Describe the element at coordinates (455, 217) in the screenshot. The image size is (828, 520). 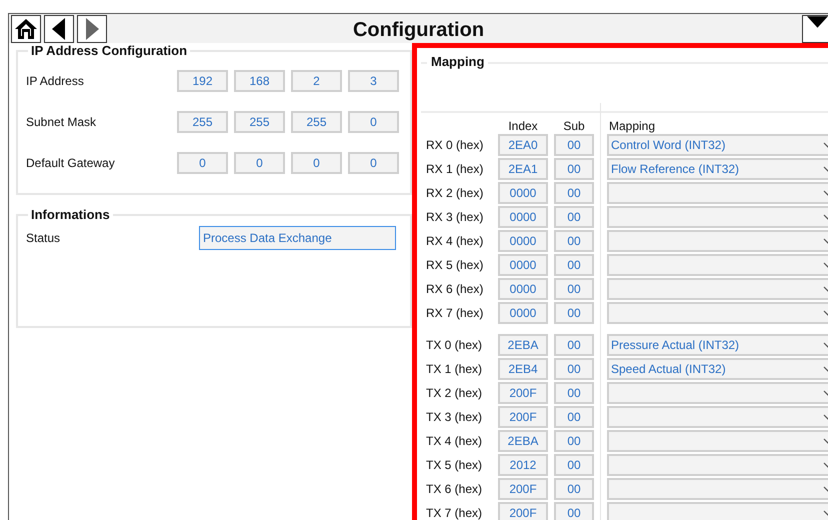
I see `row-label: RX 3 (hex)` at that location.